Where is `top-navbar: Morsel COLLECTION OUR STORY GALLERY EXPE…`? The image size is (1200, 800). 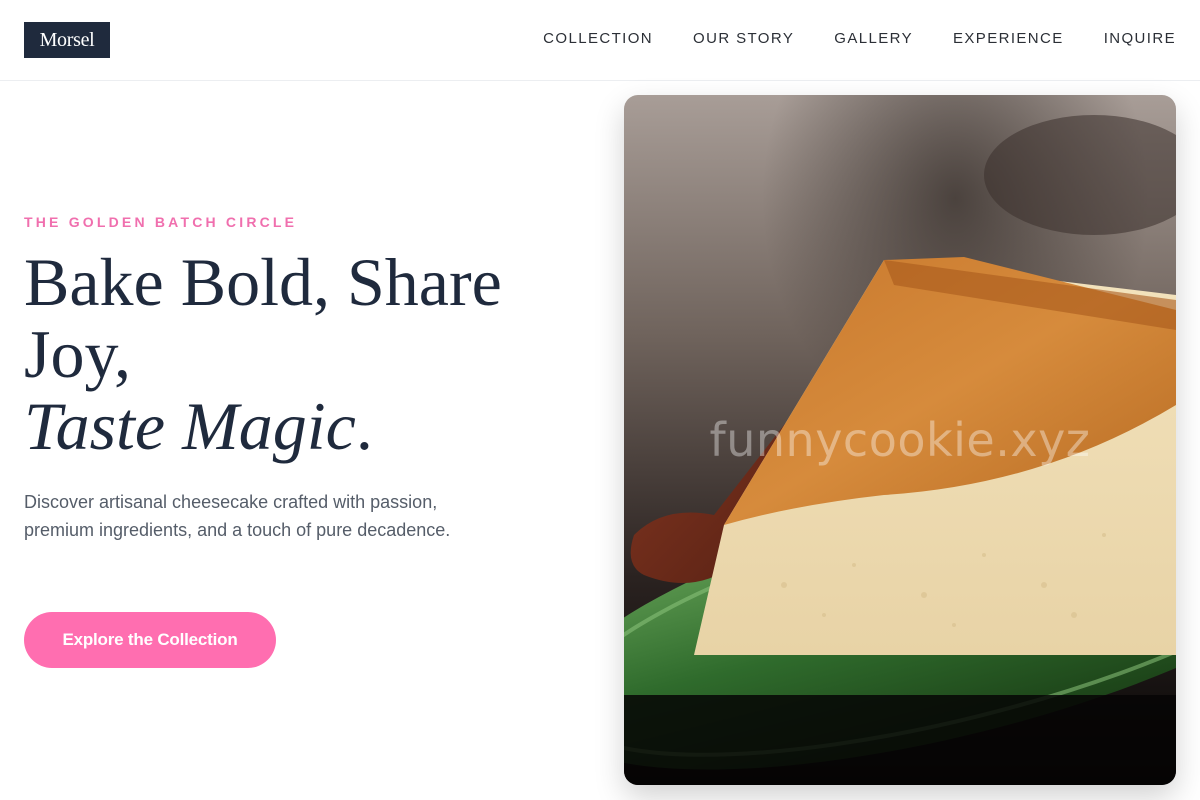 top-navbar: Morsel COLLECTION OUR STORY GALLERY EXPE… is located at coordinates (600, 40).